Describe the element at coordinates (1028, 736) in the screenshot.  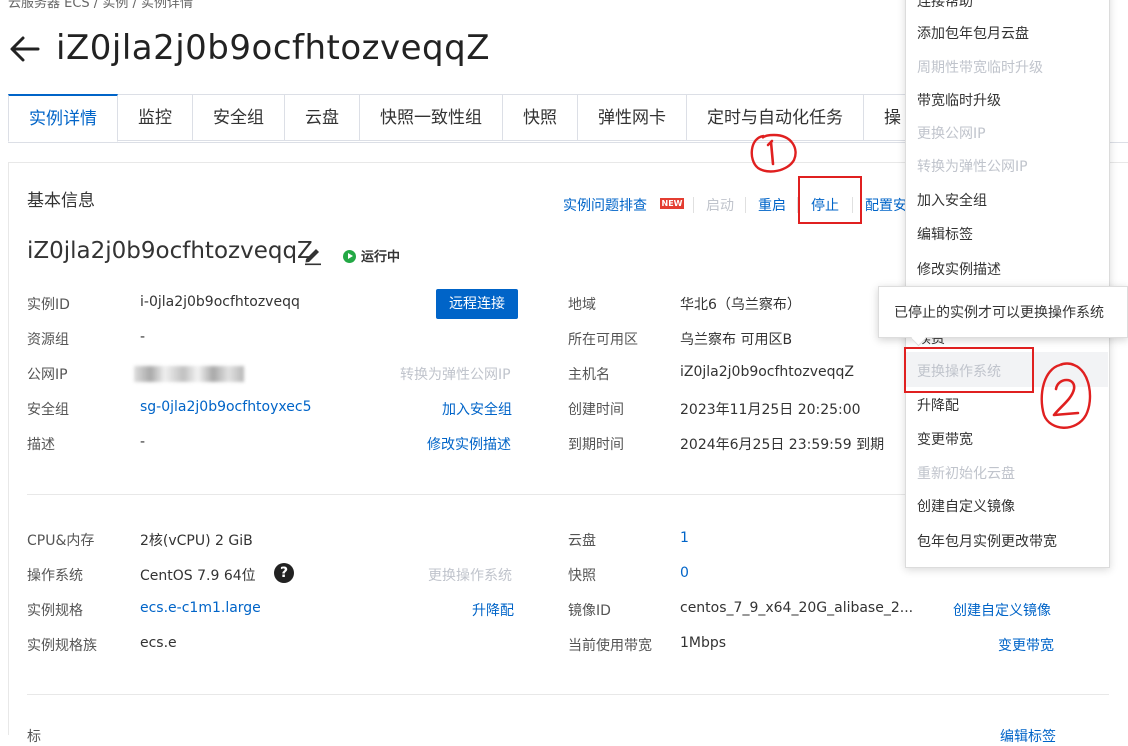
I see `edit-tags-link-partial: 编辑标签` at that location.